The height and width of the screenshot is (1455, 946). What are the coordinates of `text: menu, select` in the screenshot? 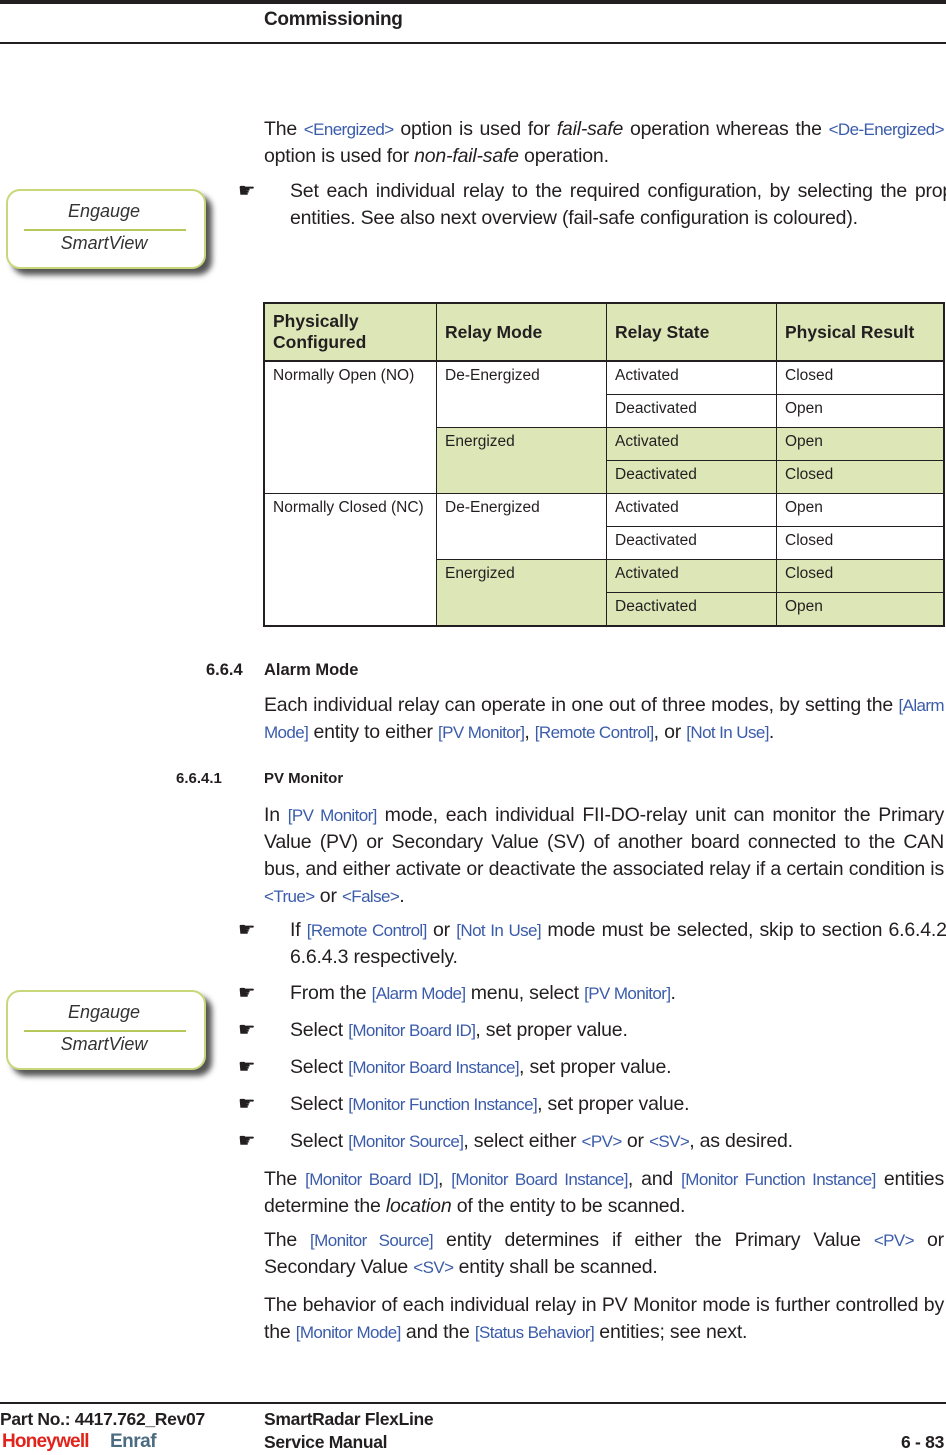 It's located at (525, 993).